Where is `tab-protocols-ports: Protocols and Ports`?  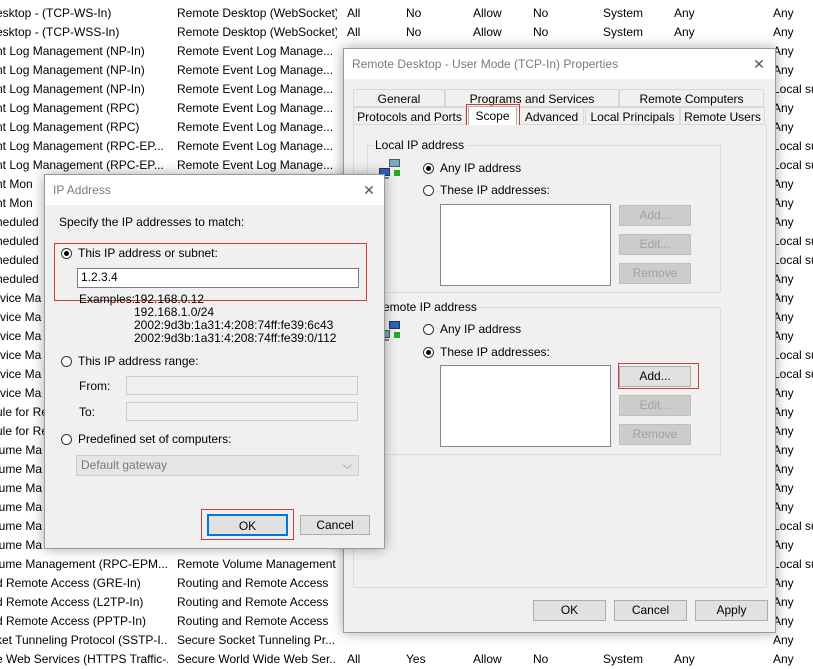 tab-protocols-ports: Protocols and Ports is located at coordinates (409, 116).